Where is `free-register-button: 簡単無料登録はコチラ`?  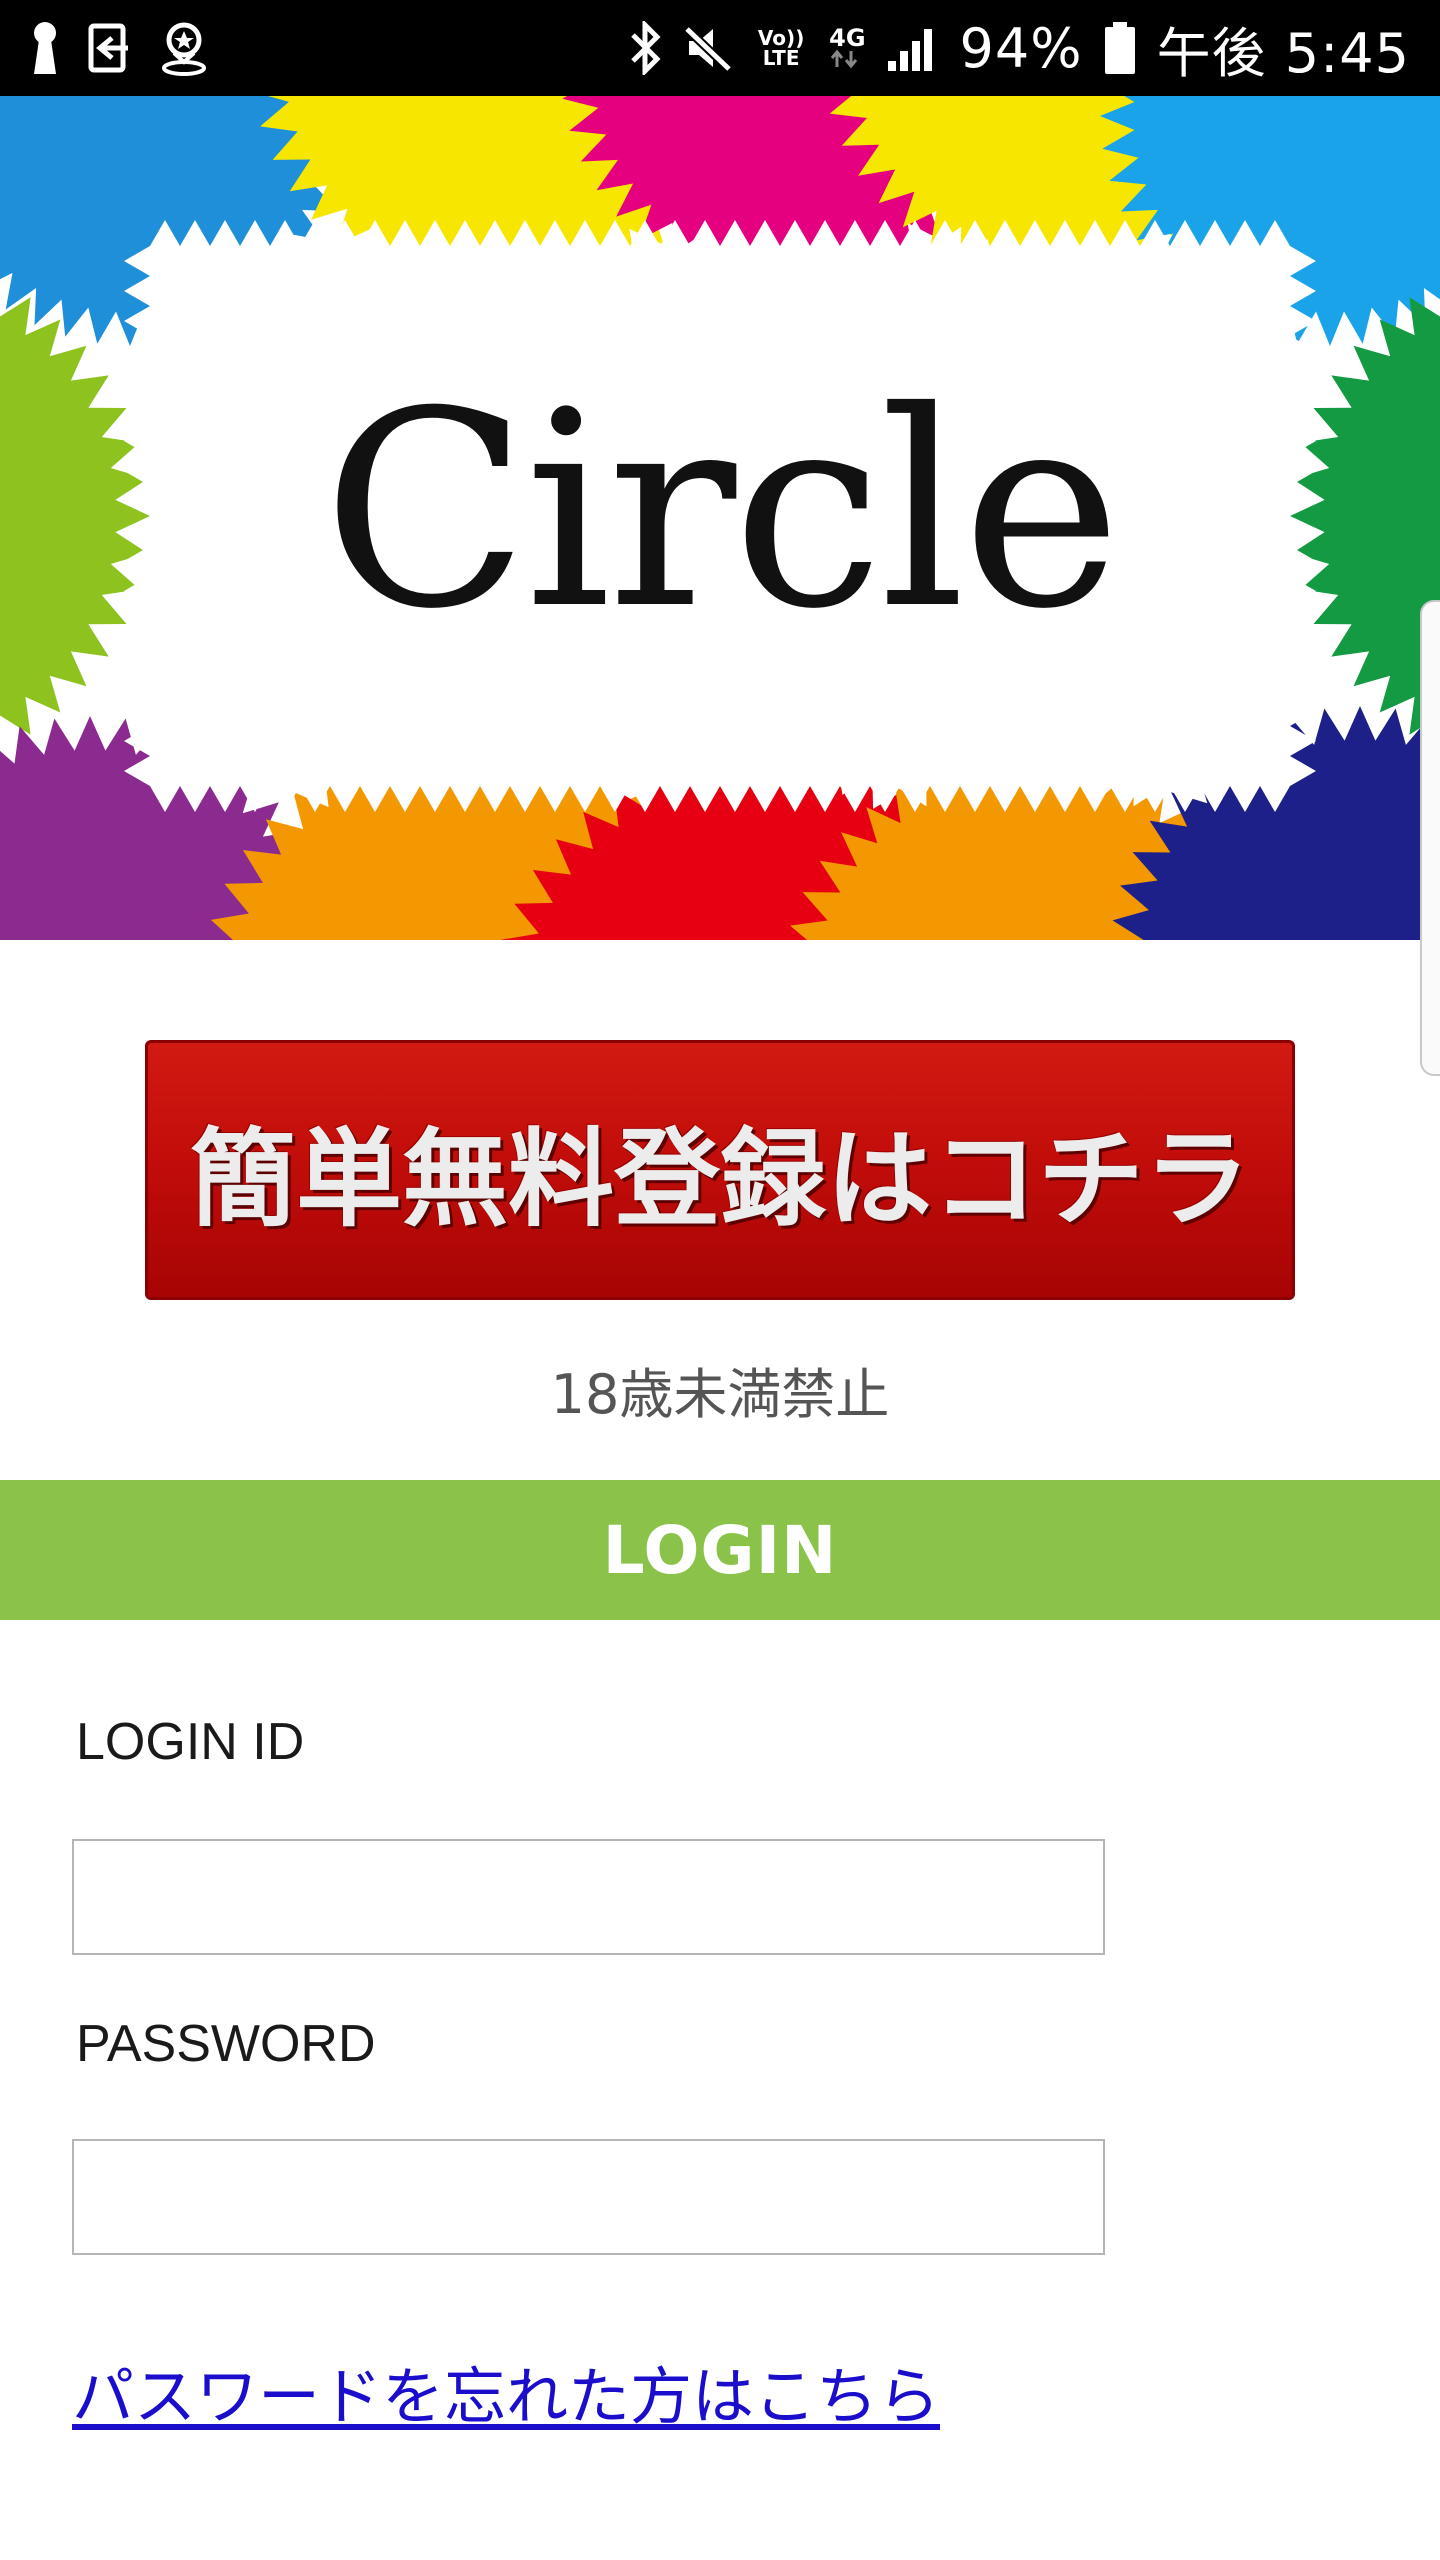
free-register-button: 簡単無料登録はコチラ is located at coordinates (720, 1170).